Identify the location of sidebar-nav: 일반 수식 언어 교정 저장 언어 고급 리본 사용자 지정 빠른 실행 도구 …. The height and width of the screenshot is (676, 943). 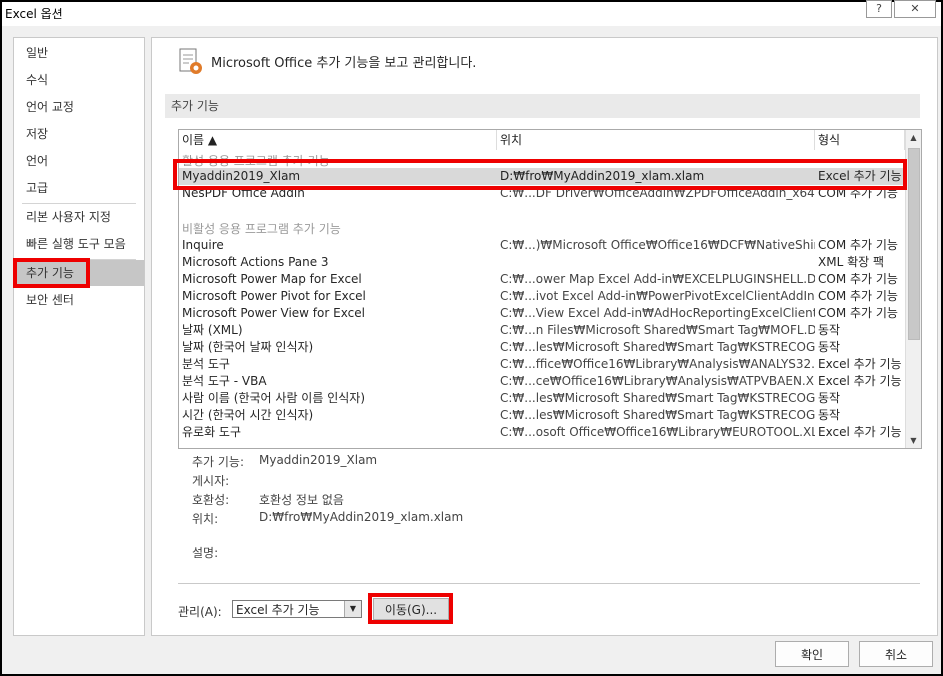
(79, 336).